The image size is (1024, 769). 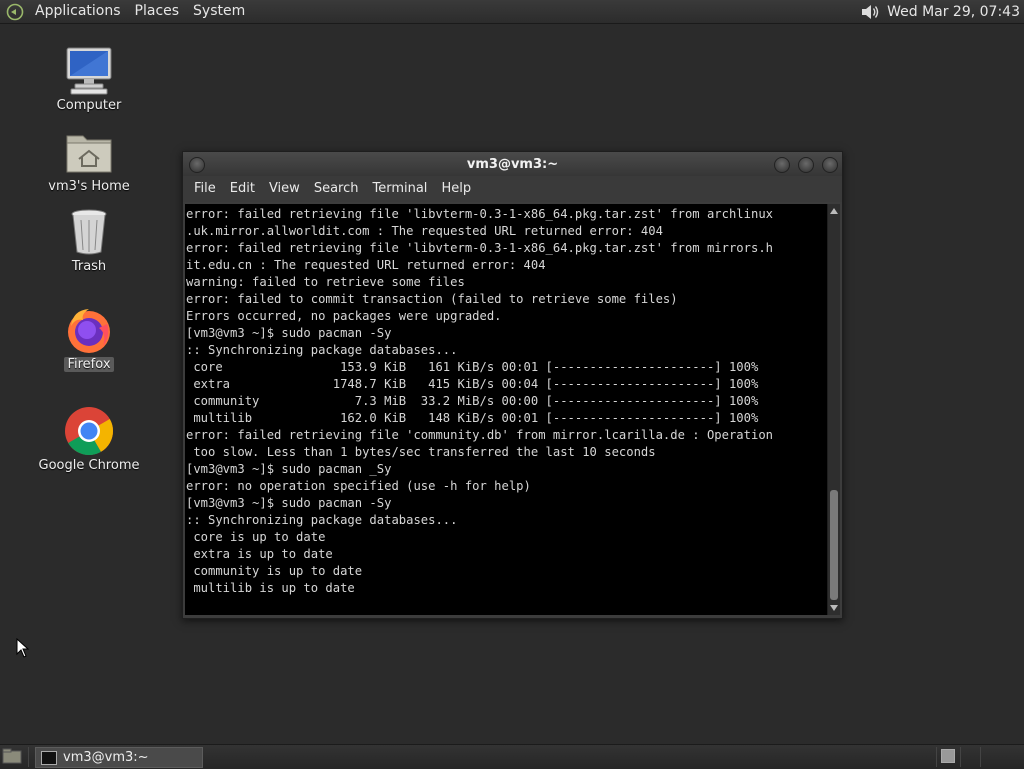 I want to click on desktop-icon-label: Computer, so click(x=89, y=105).